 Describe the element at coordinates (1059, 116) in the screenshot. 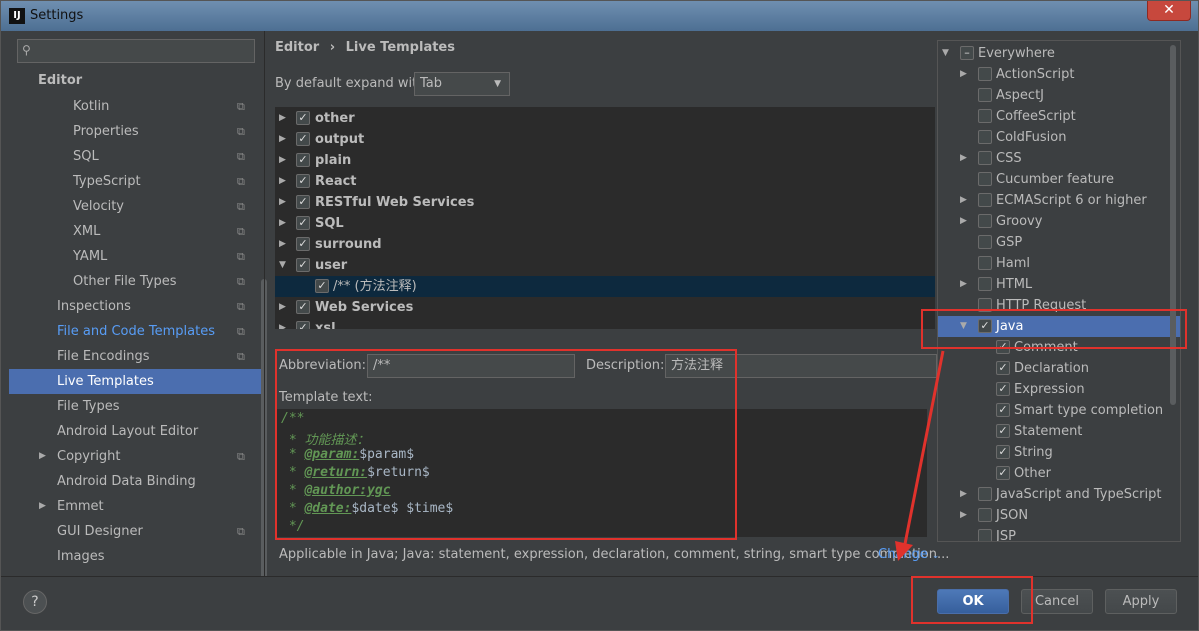

I see `context-item: CoffeeScript` at that location.